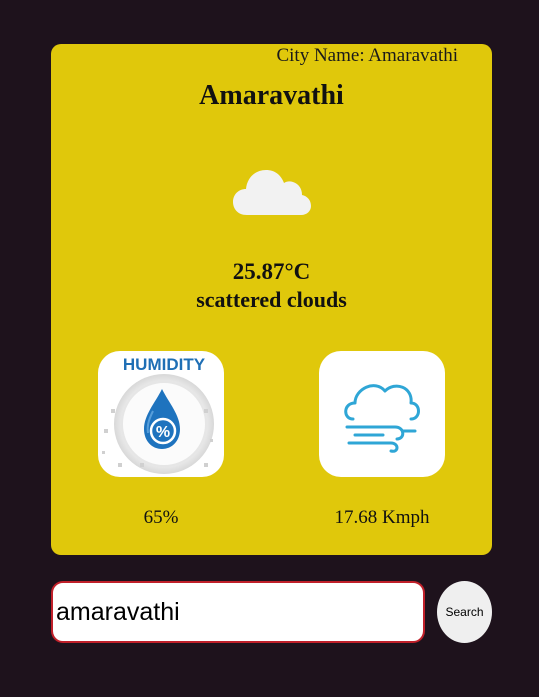  Describe the element at coordinates (382, 517) in the screenshot. I see `wind-speed-value: 17.68 Kmph` at that location.